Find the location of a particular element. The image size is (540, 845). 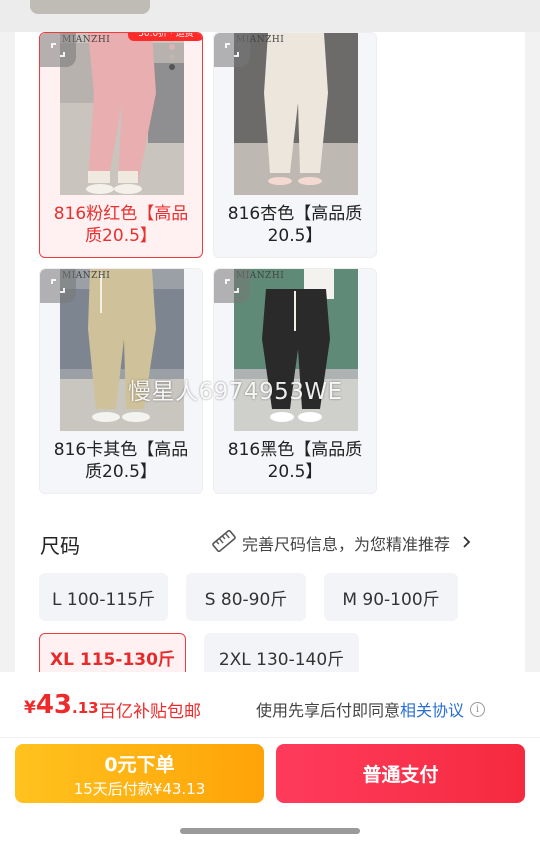

agreement-text: 使用先享后付即同意 is located at coordinates (328, 710).